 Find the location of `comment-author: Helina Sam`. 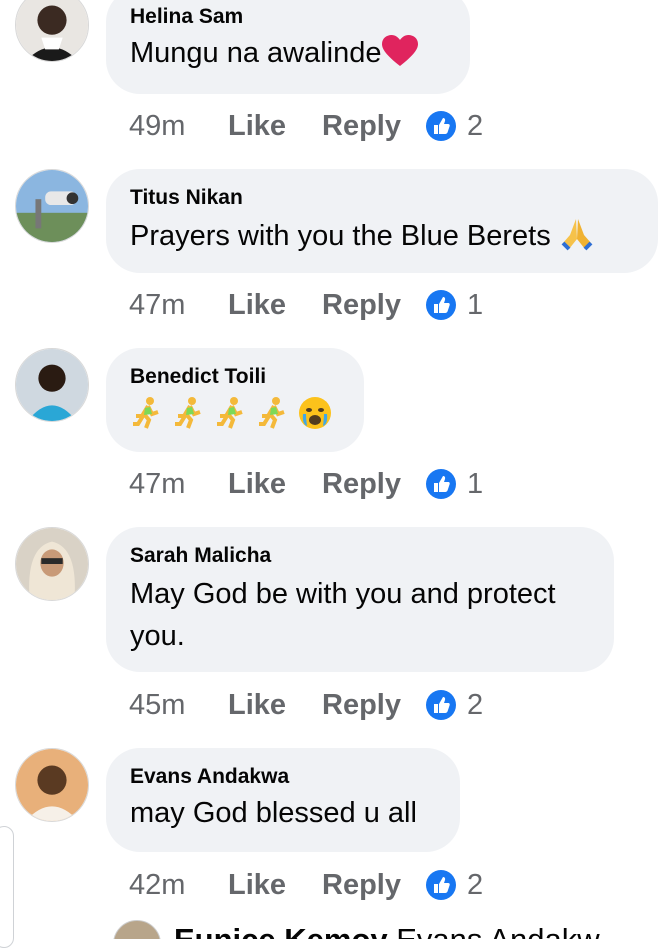

comment-author: Helina Sam is located at coordinates (288, 17).